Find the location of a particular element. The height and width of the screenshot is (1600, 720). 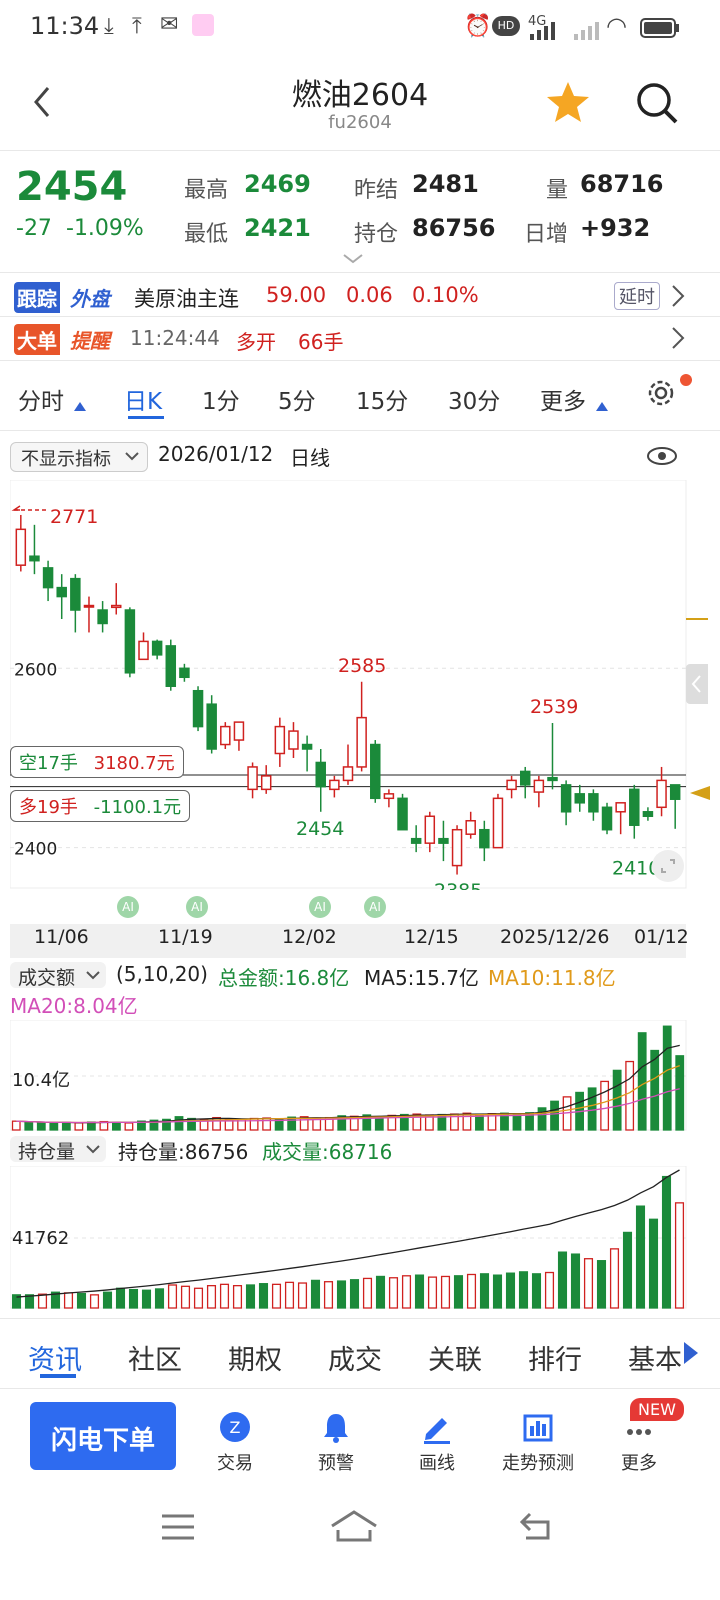

tab-1min: 1分 is located at coordinates (221, 399).